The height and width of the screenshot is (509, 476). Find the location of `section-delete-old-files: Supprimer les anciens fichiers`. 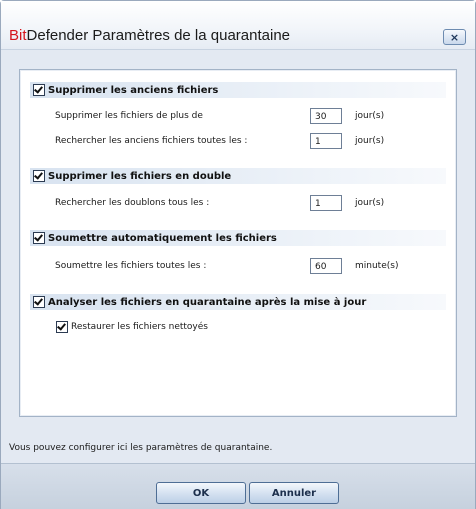

section-delete-old-files: Supprimer les anciens fichiers is located at coordinates (238, 90).